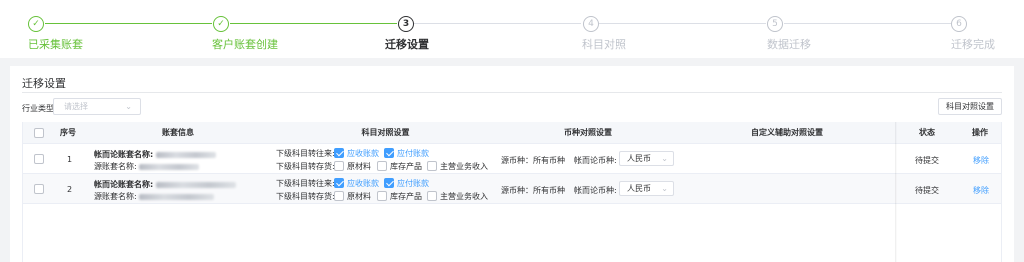 Image resolution: width=1024 pixels, height=262 pixels. What do you see at coordinates (44, 83) in the screenshot?
I see `panel-title: 迁移设置` at bounding box center [44, 83].